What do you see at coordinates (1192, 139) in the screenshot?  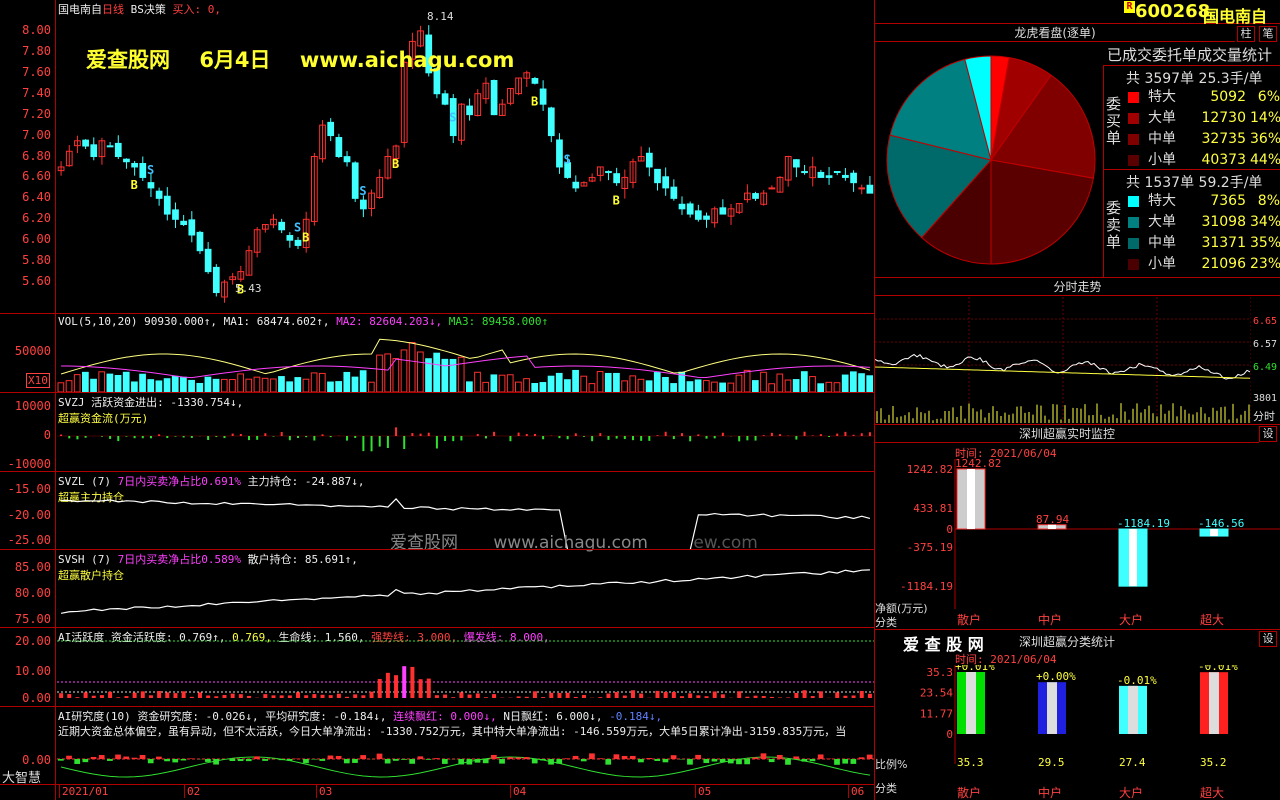 I see `order-row: 中单 32735 36%` at bounding box center [1192, 139].